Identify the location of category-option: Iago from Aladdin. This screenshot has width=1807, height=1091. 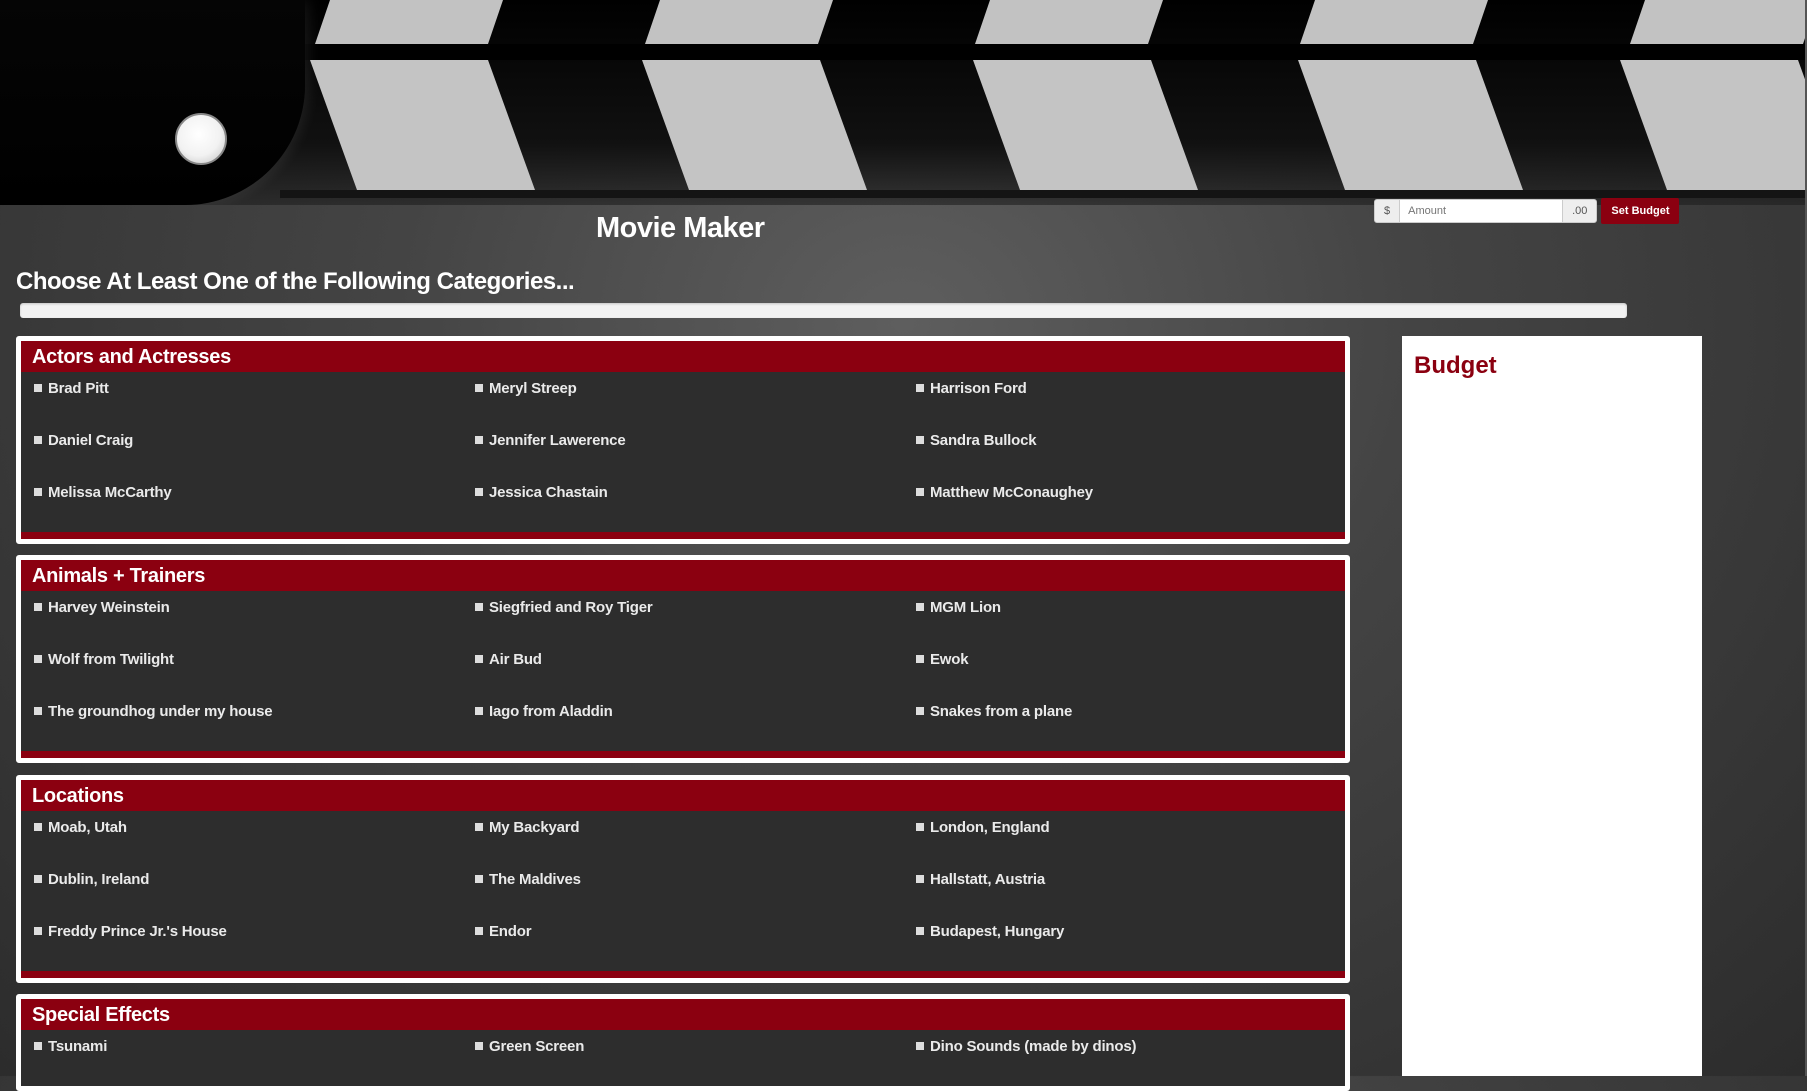
(695, 711).